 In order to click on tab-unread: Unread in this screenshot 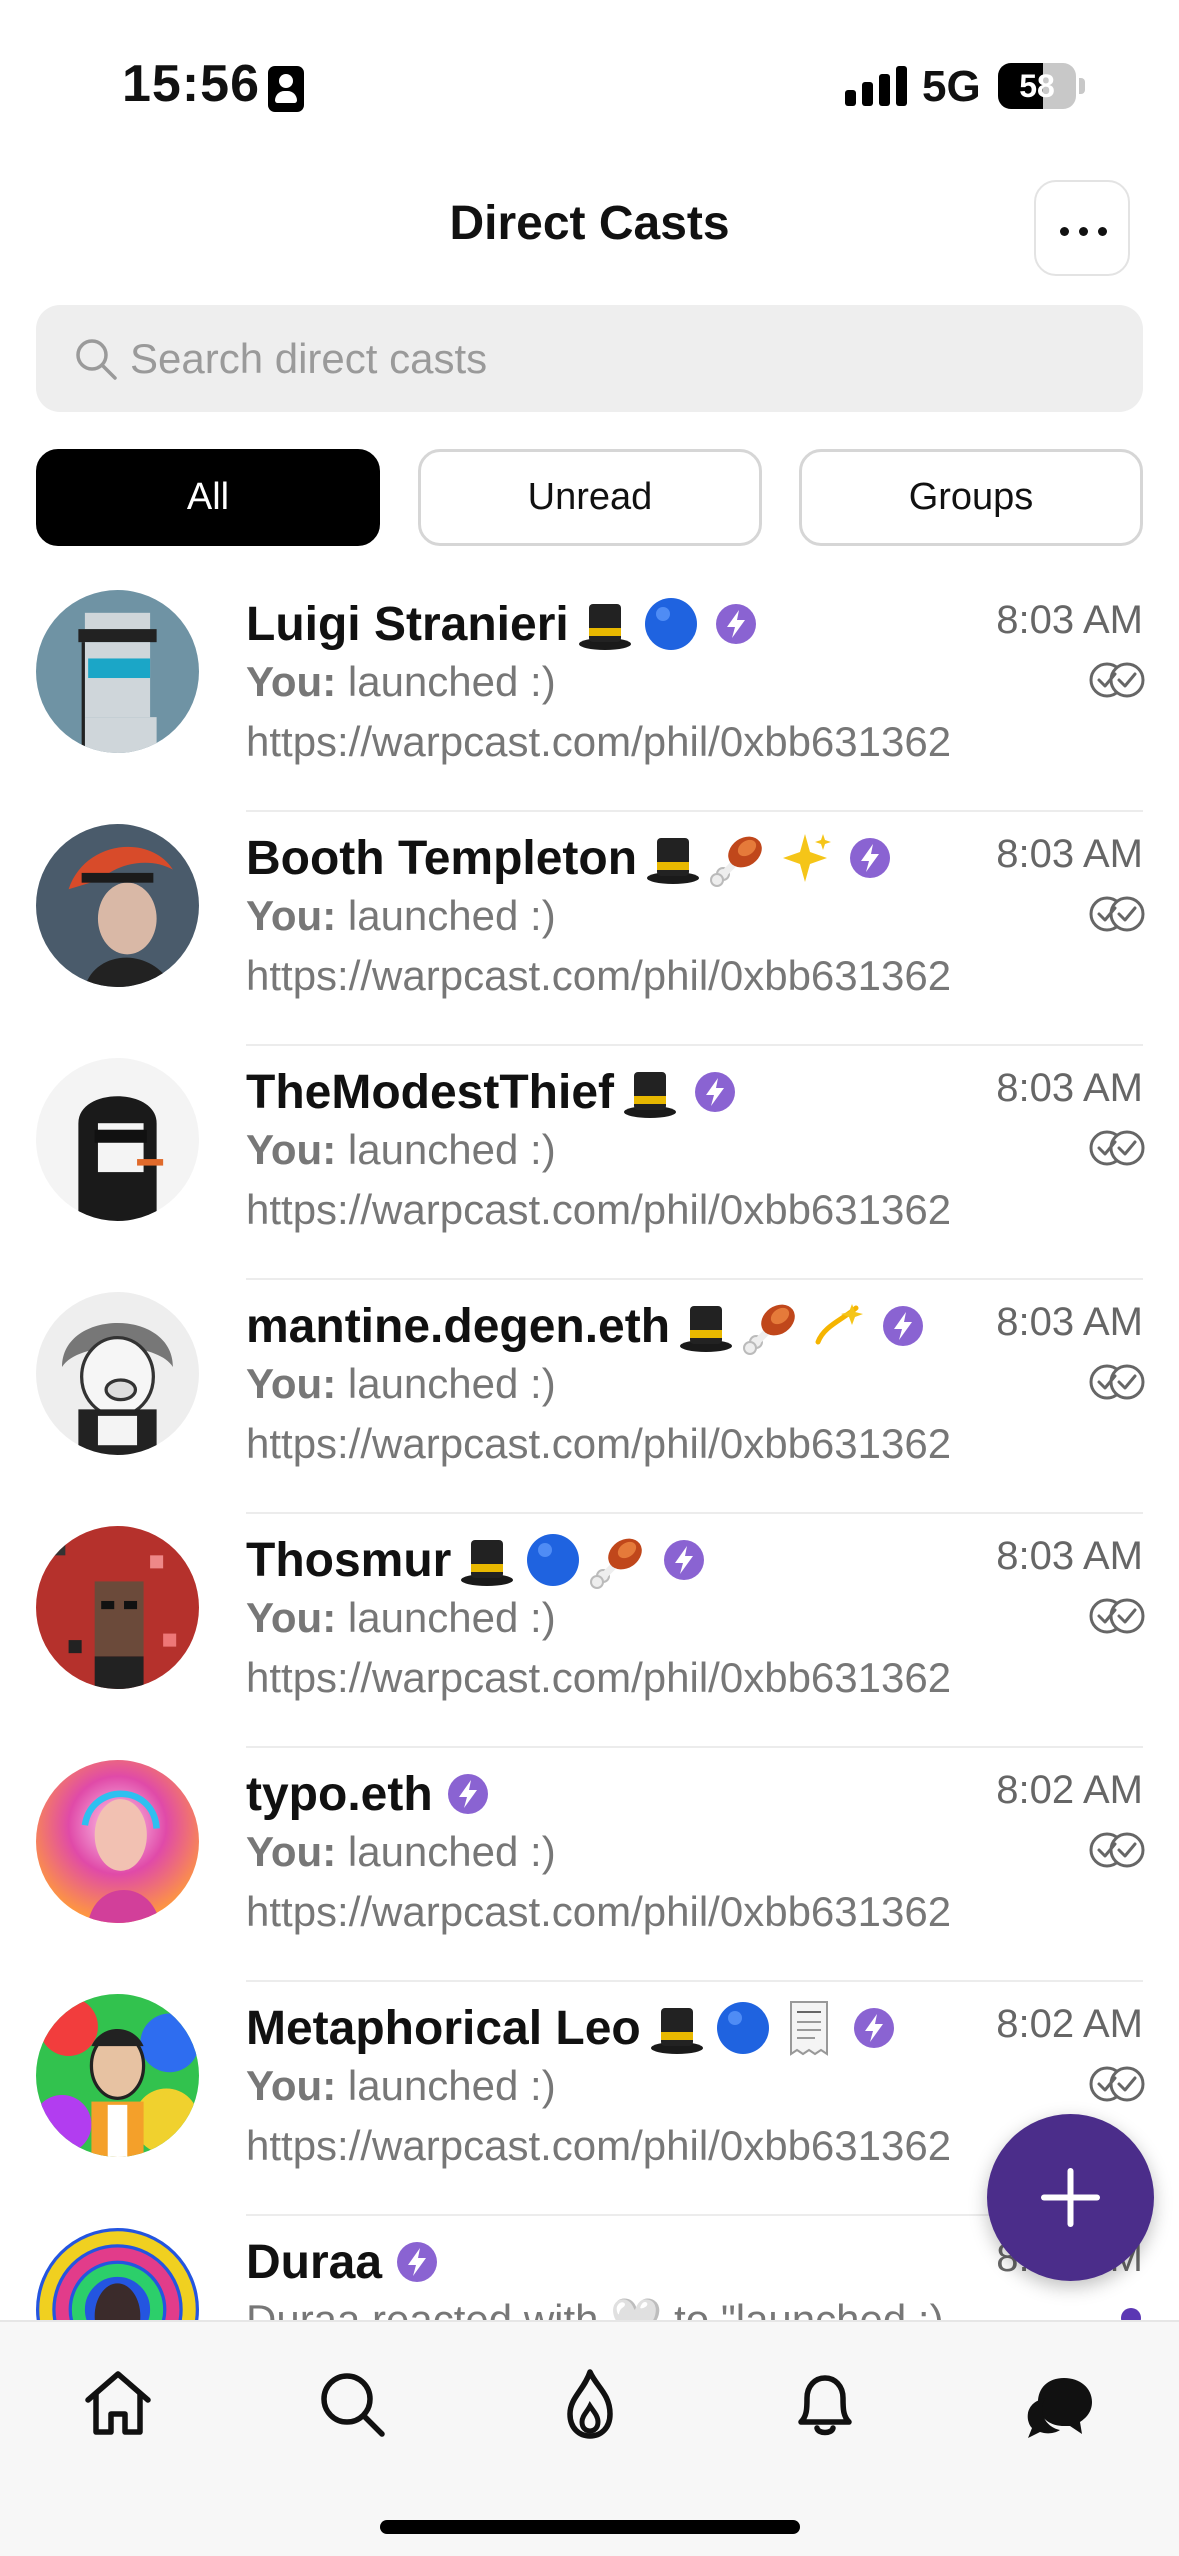, I will do `click(590, 497)`.